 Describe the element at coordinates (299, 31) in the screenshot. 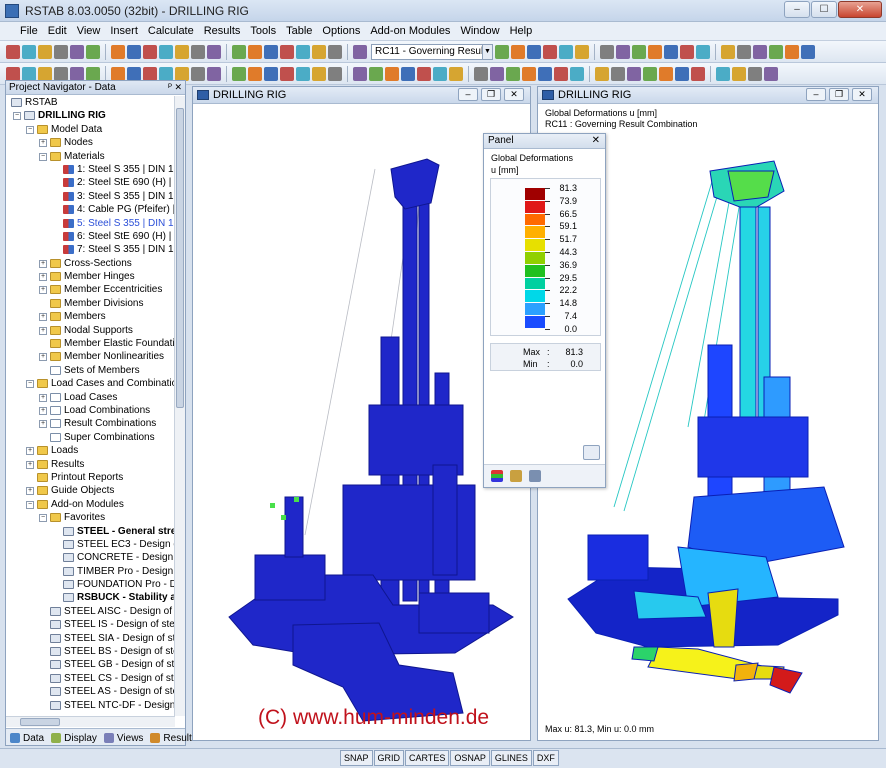

I see `menu-table: Table` at that location.